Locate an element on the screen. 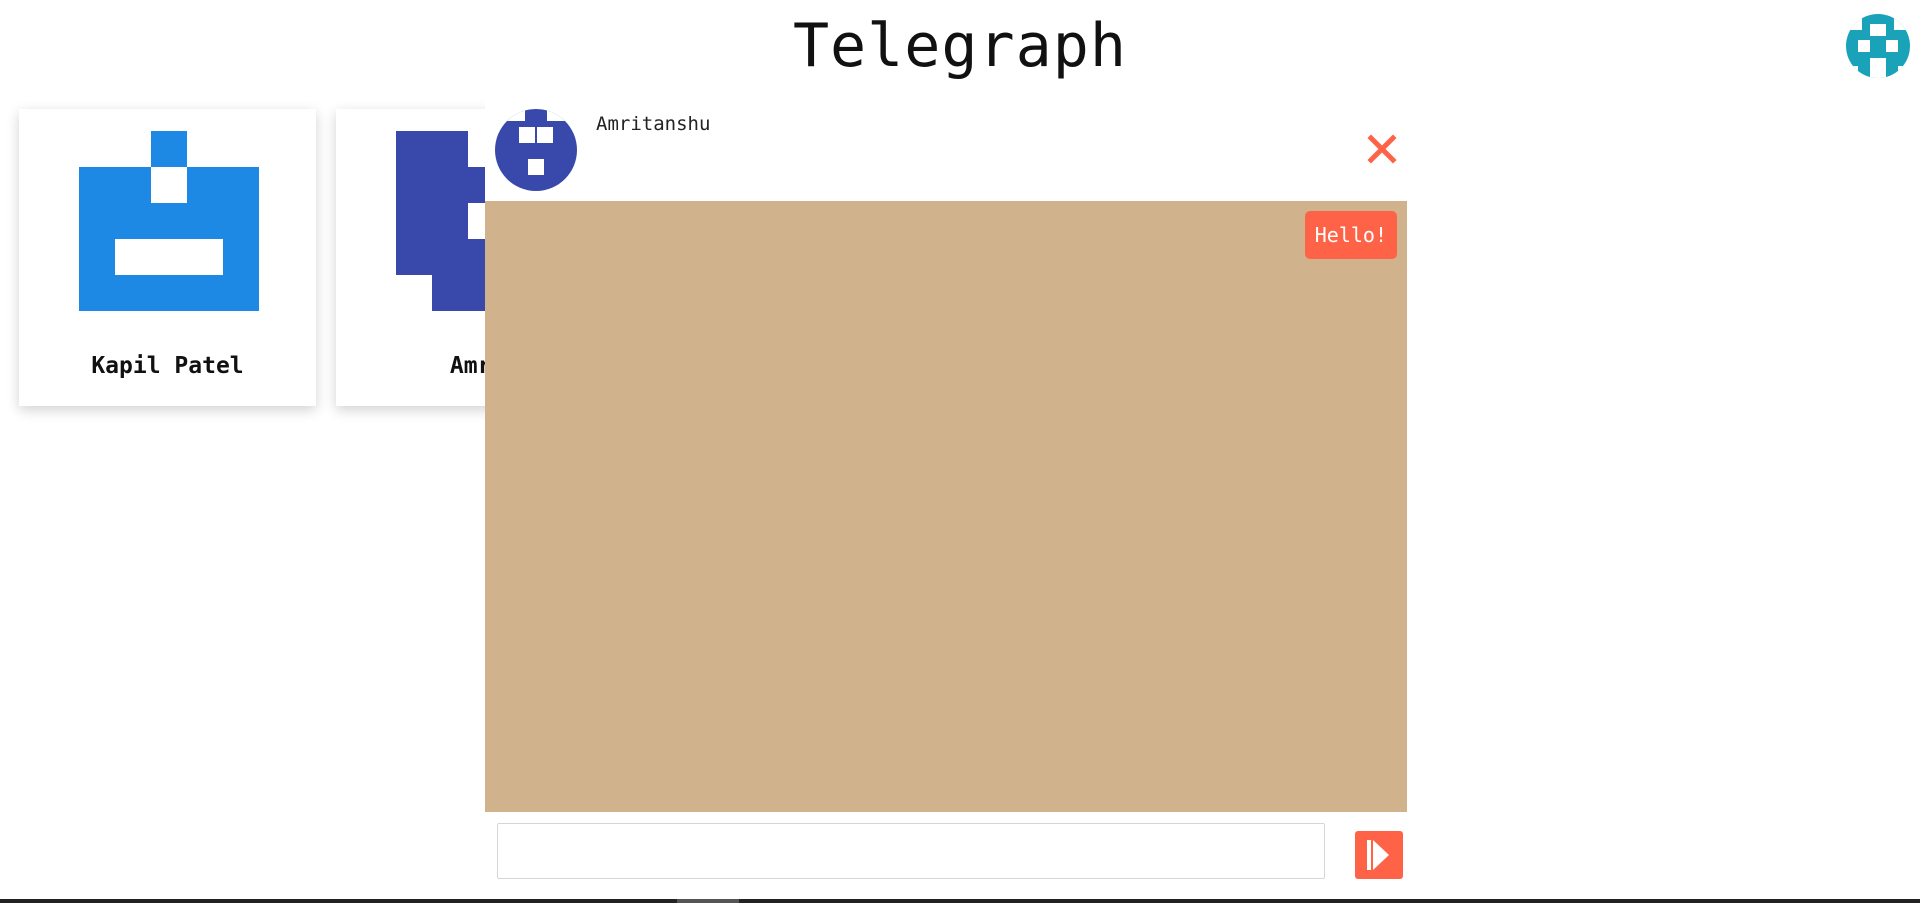 The height and width of the screenshot is (903, 1920). message-bubble-outgoing: Hello! is located at coordinates (1350, 235).